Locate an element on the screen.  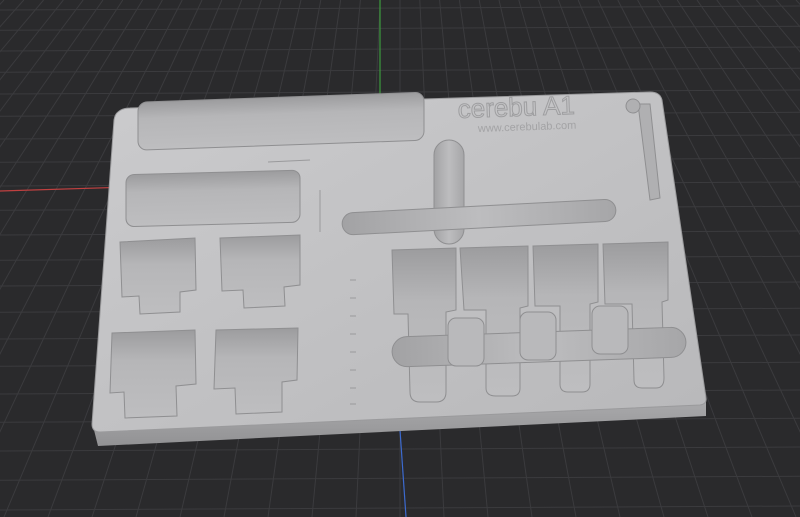
pin-hole-right is located at coordinates (633, 106).